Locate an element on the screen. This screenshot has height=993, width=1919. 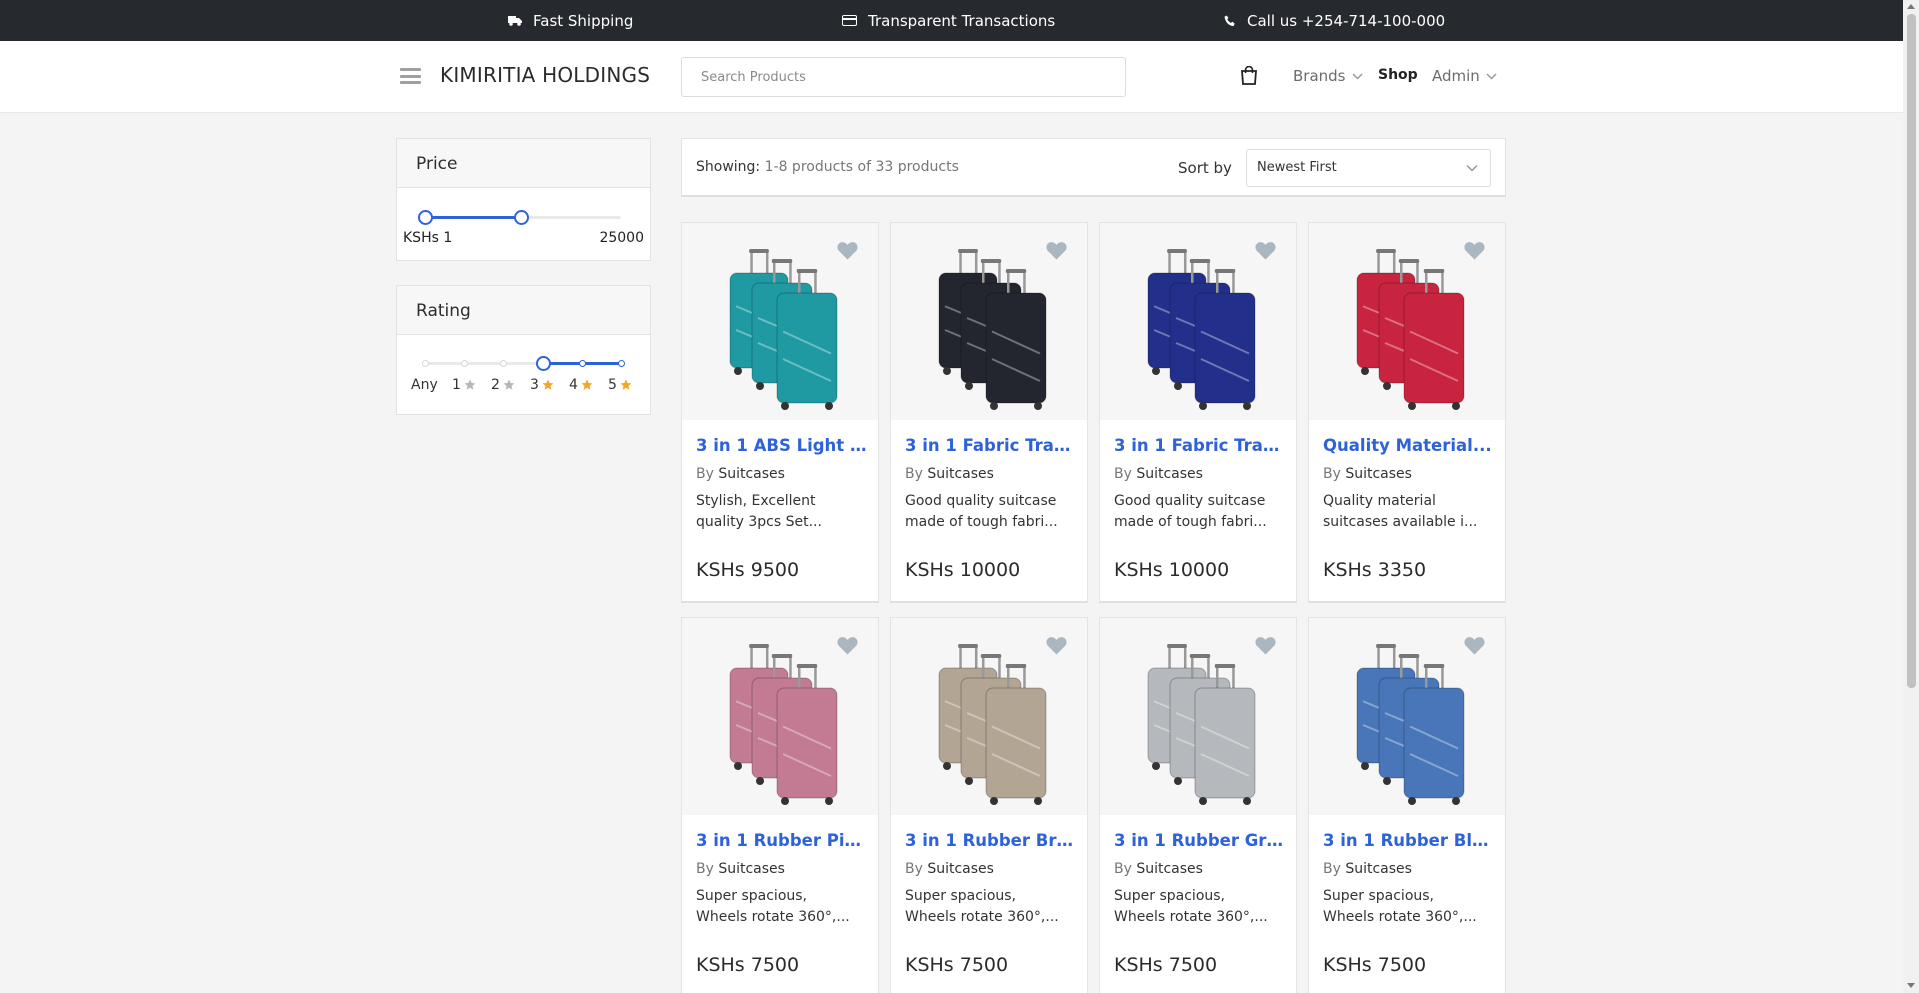
price-max-handle is located at coordinates (522, 217).